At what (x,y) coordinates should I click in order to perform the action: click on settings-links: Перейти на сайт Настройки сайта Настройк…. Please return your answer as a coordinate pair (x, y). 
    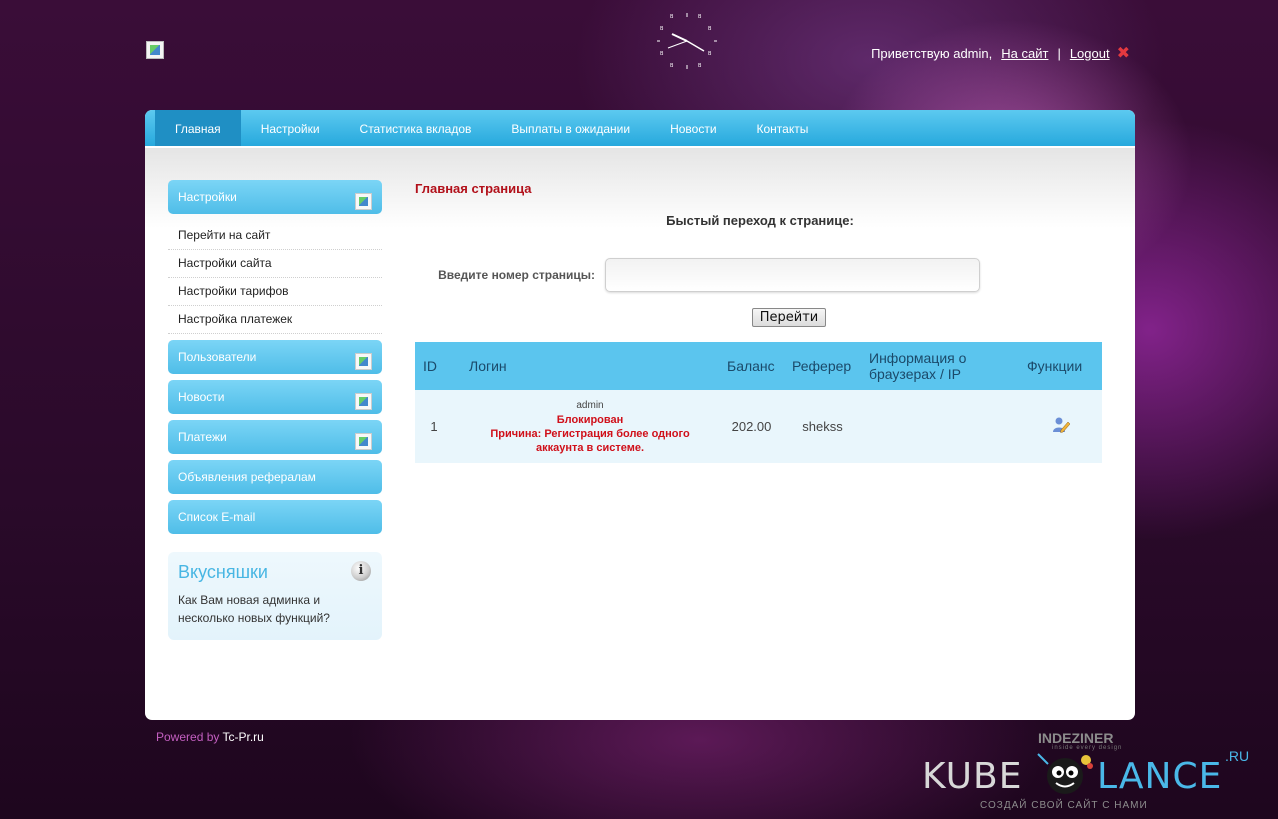
    Looking at the image, I should click on (275, 278).